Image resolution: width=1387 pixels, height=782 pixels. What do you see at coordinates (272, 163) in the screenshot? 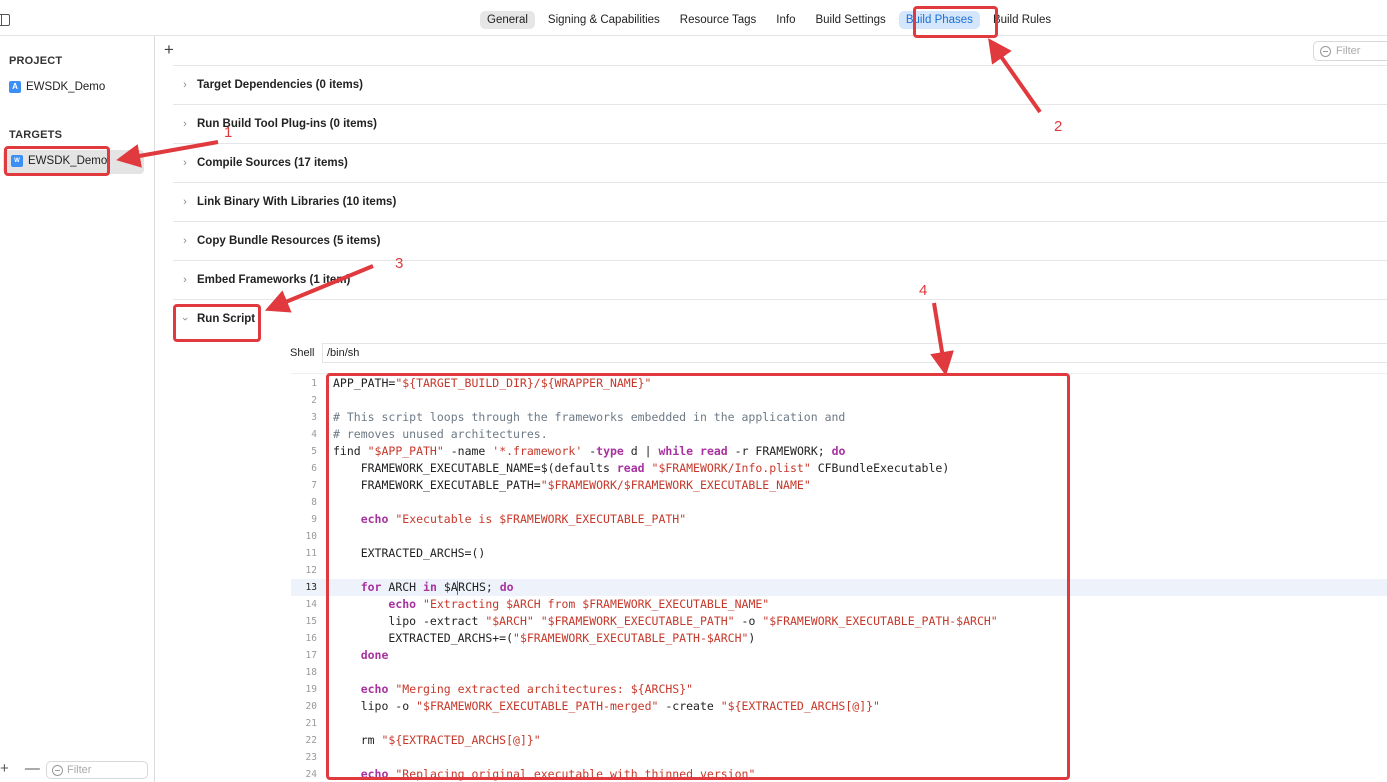
I see `phase-label: Compile Sources (17 items)` at bounding box center [272, 163].